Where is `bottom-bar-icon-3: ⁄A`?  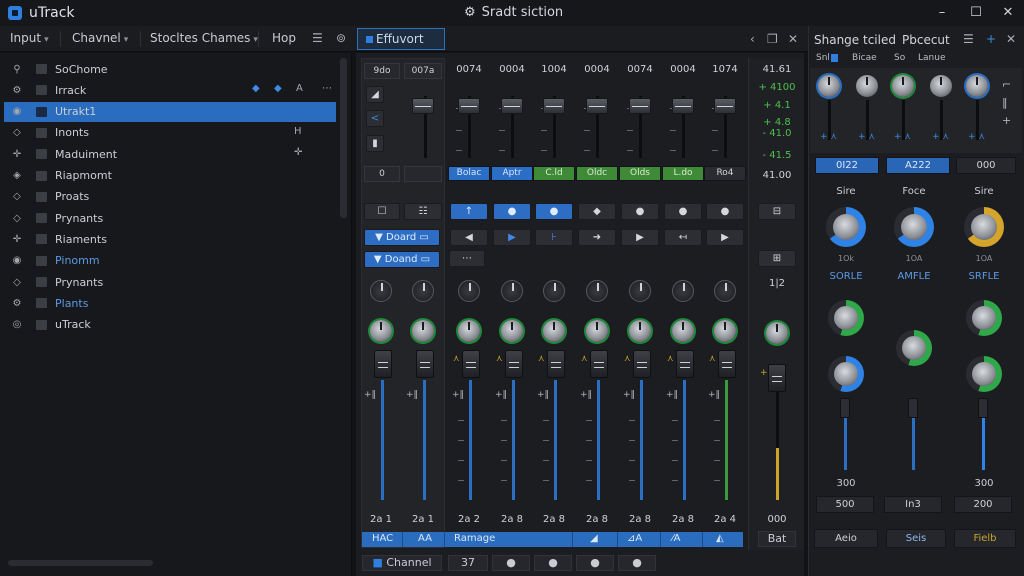 bottom-bar-icon-3: ⁄A is located at coordinates (676, 538).